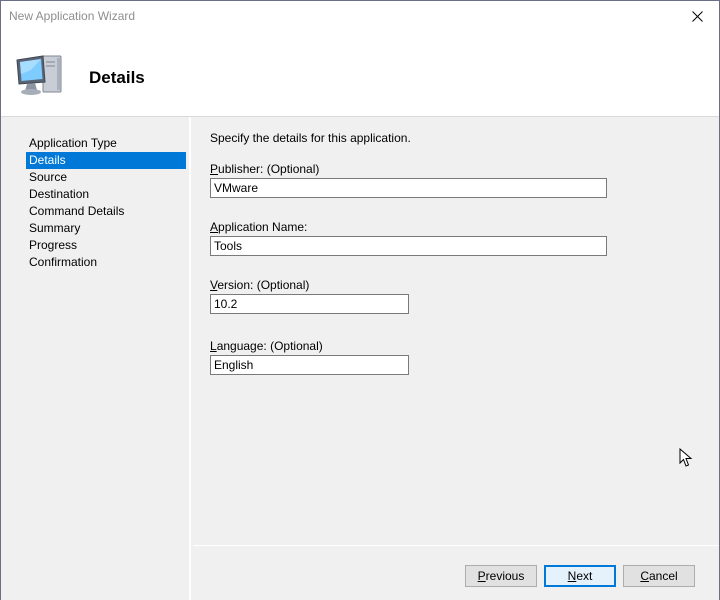 This screenshot has height=600, width=720. Describe the element at coordinates (106, 211) in the screenshot. I see `step-command-details: Command Details` at that location.